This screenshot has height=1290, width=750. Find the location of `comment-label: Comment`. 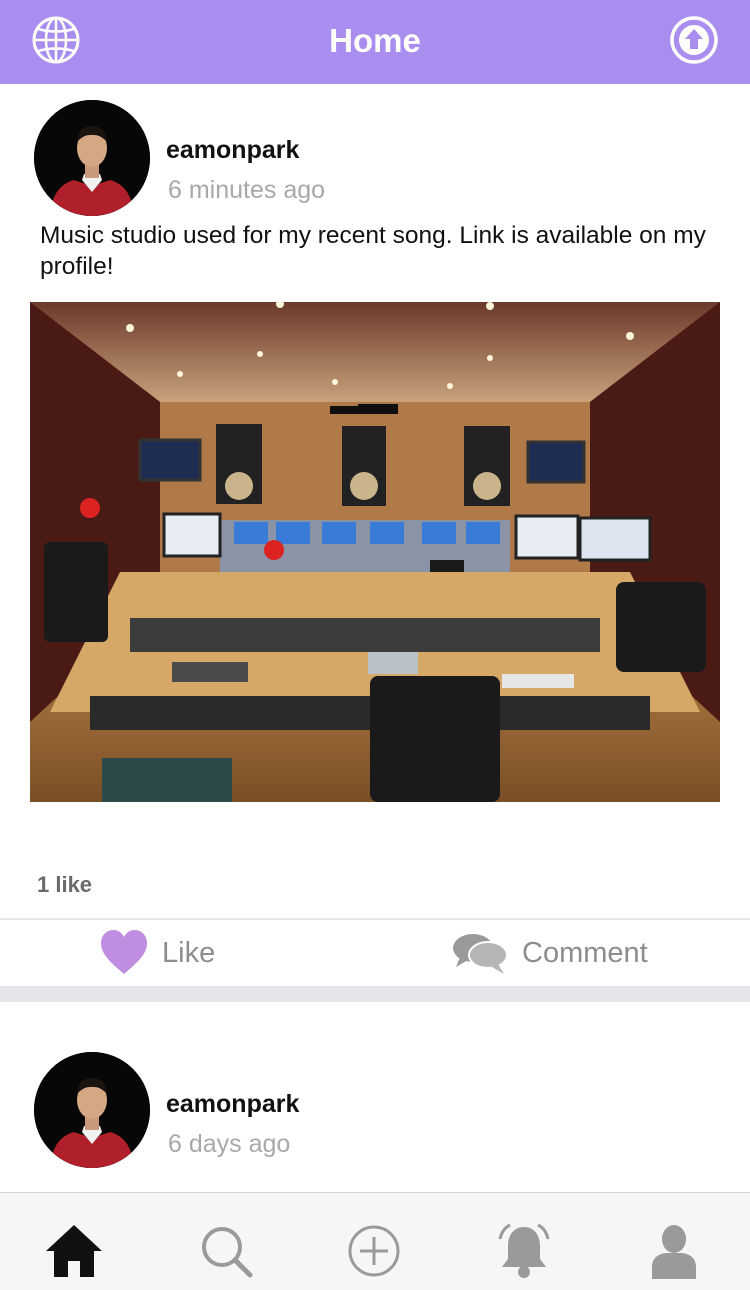

comment-label: Comment is located at coordinates (585, 952).